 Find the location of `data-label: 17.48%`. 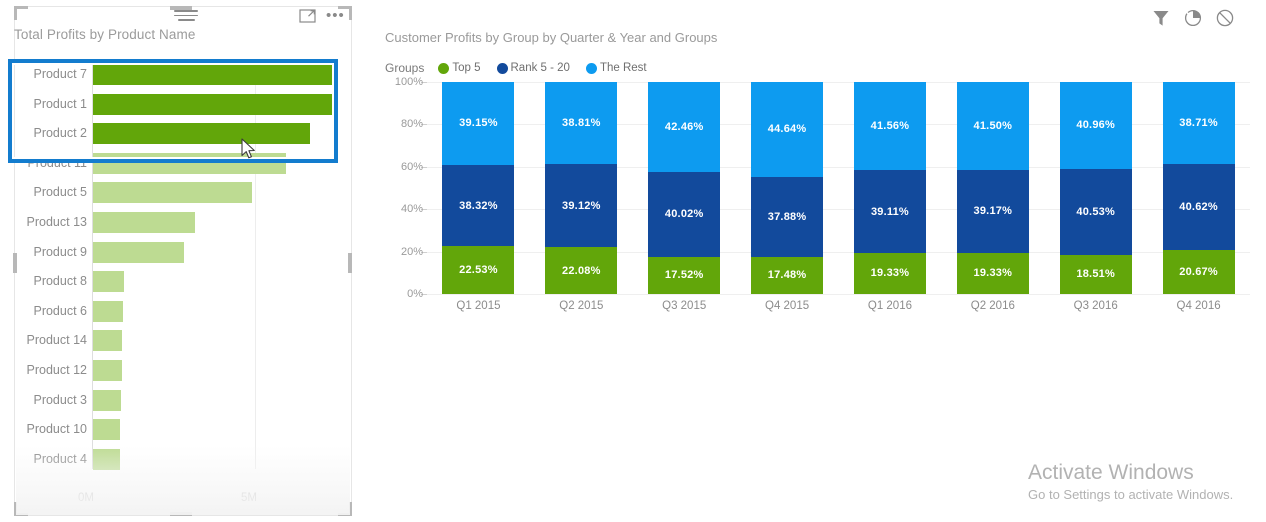

data-label: 17.48% is located at coordinates (787, 275).